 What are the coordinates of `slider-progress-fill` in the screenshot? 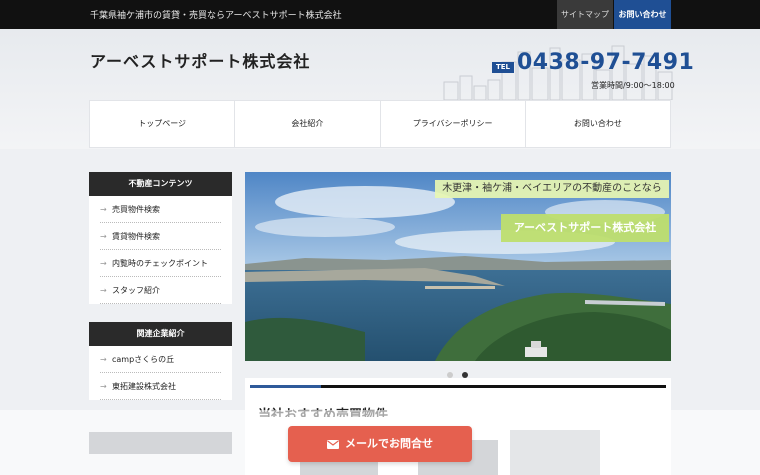 It's located at (285, 386).